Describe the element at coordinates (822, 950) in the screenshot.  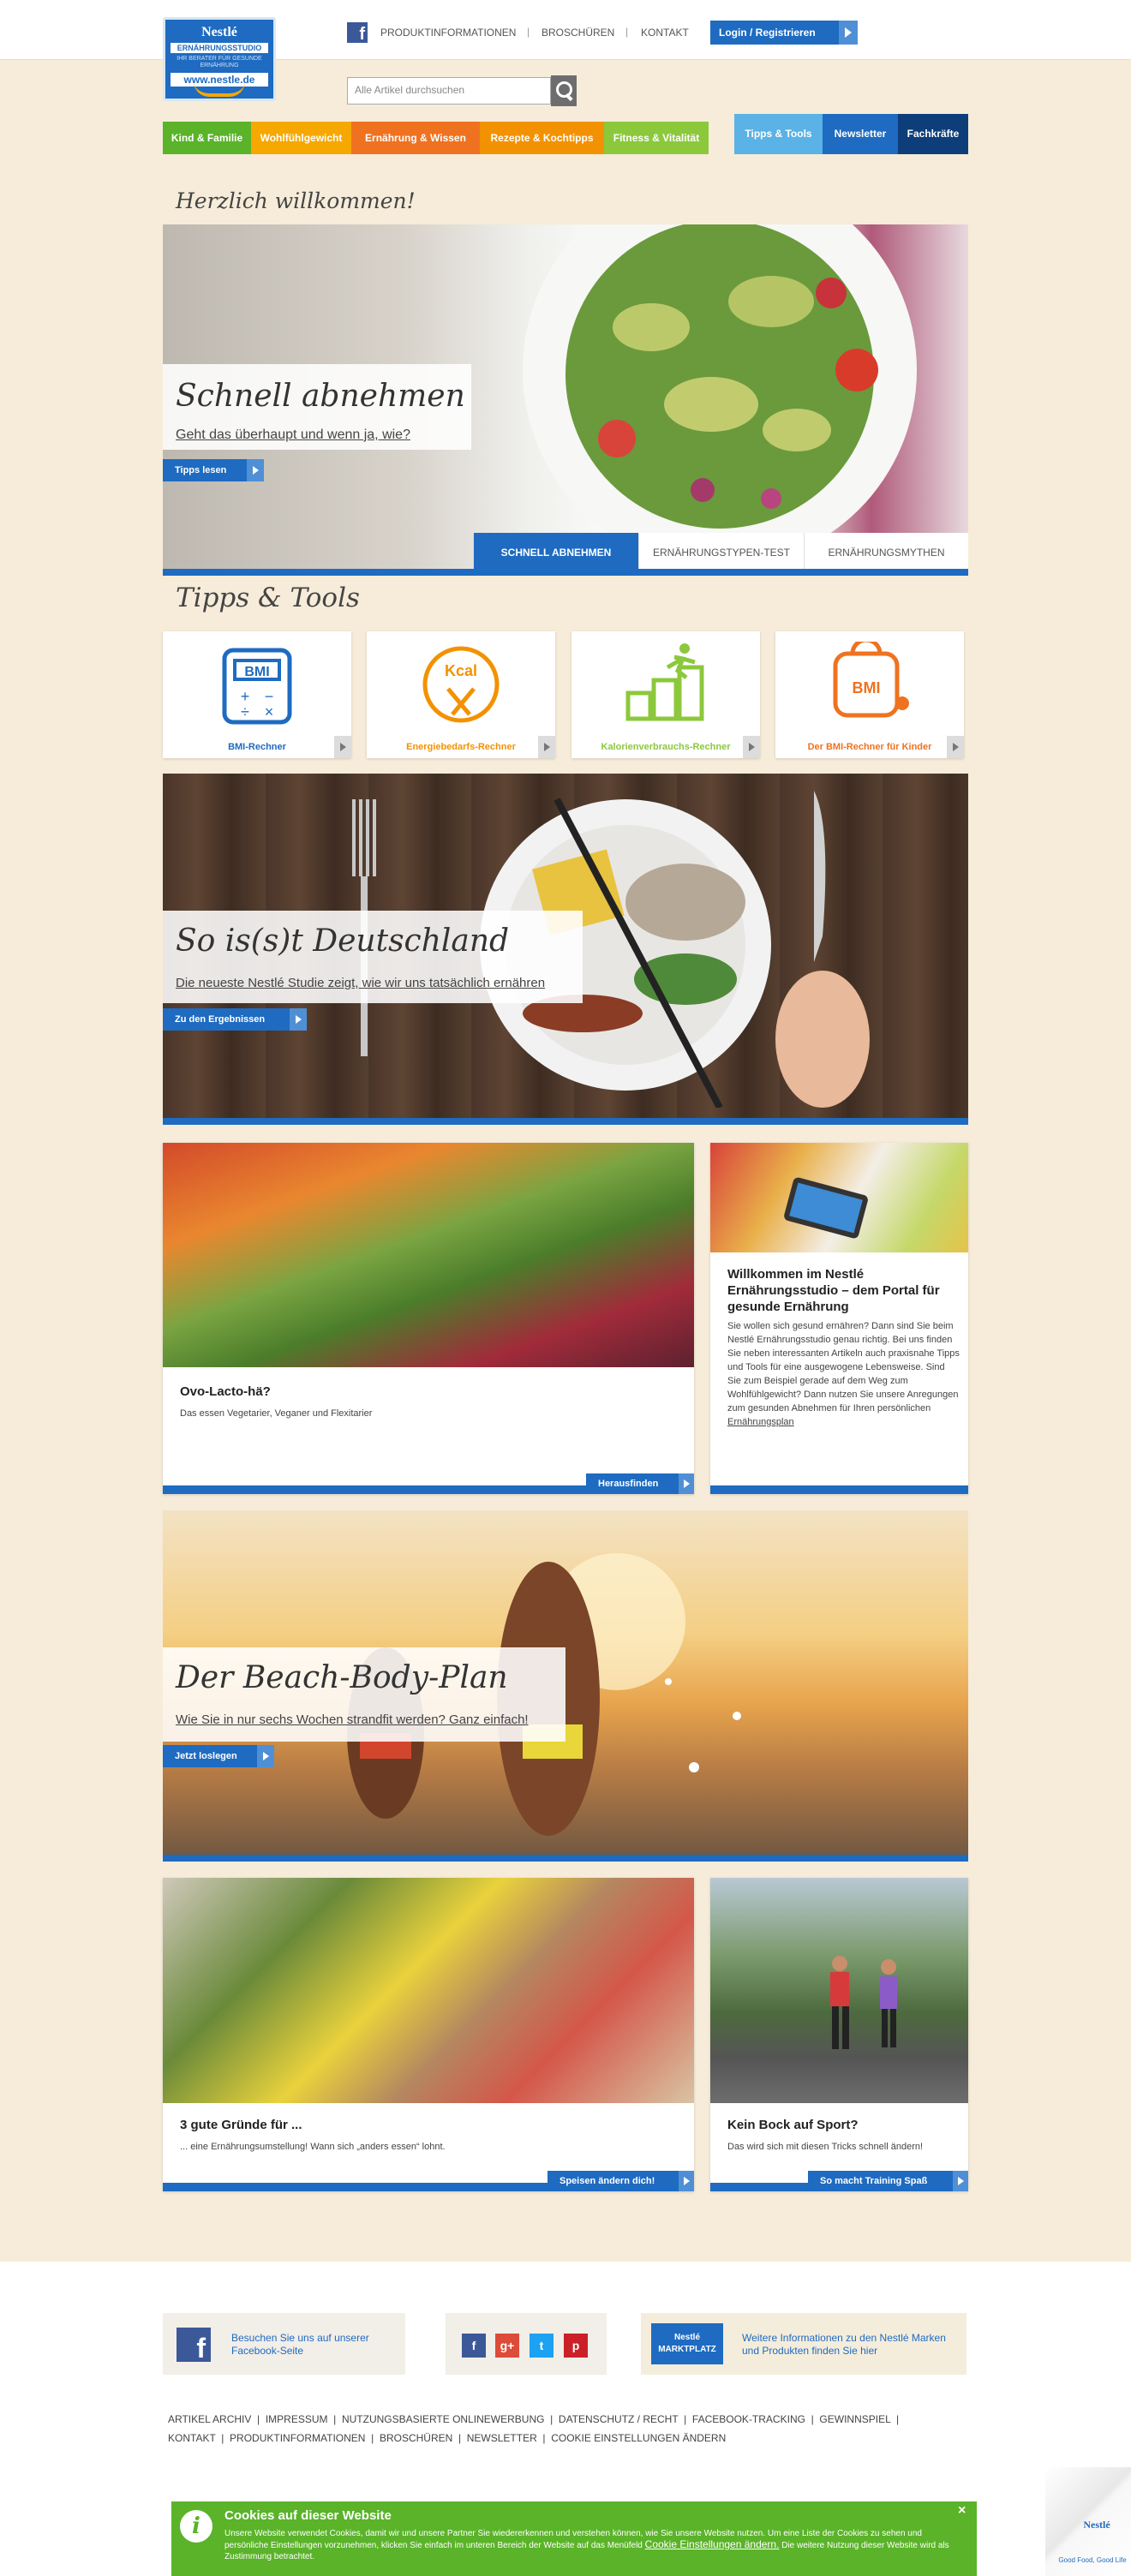
I see `knife-hand-illustration` at that location.